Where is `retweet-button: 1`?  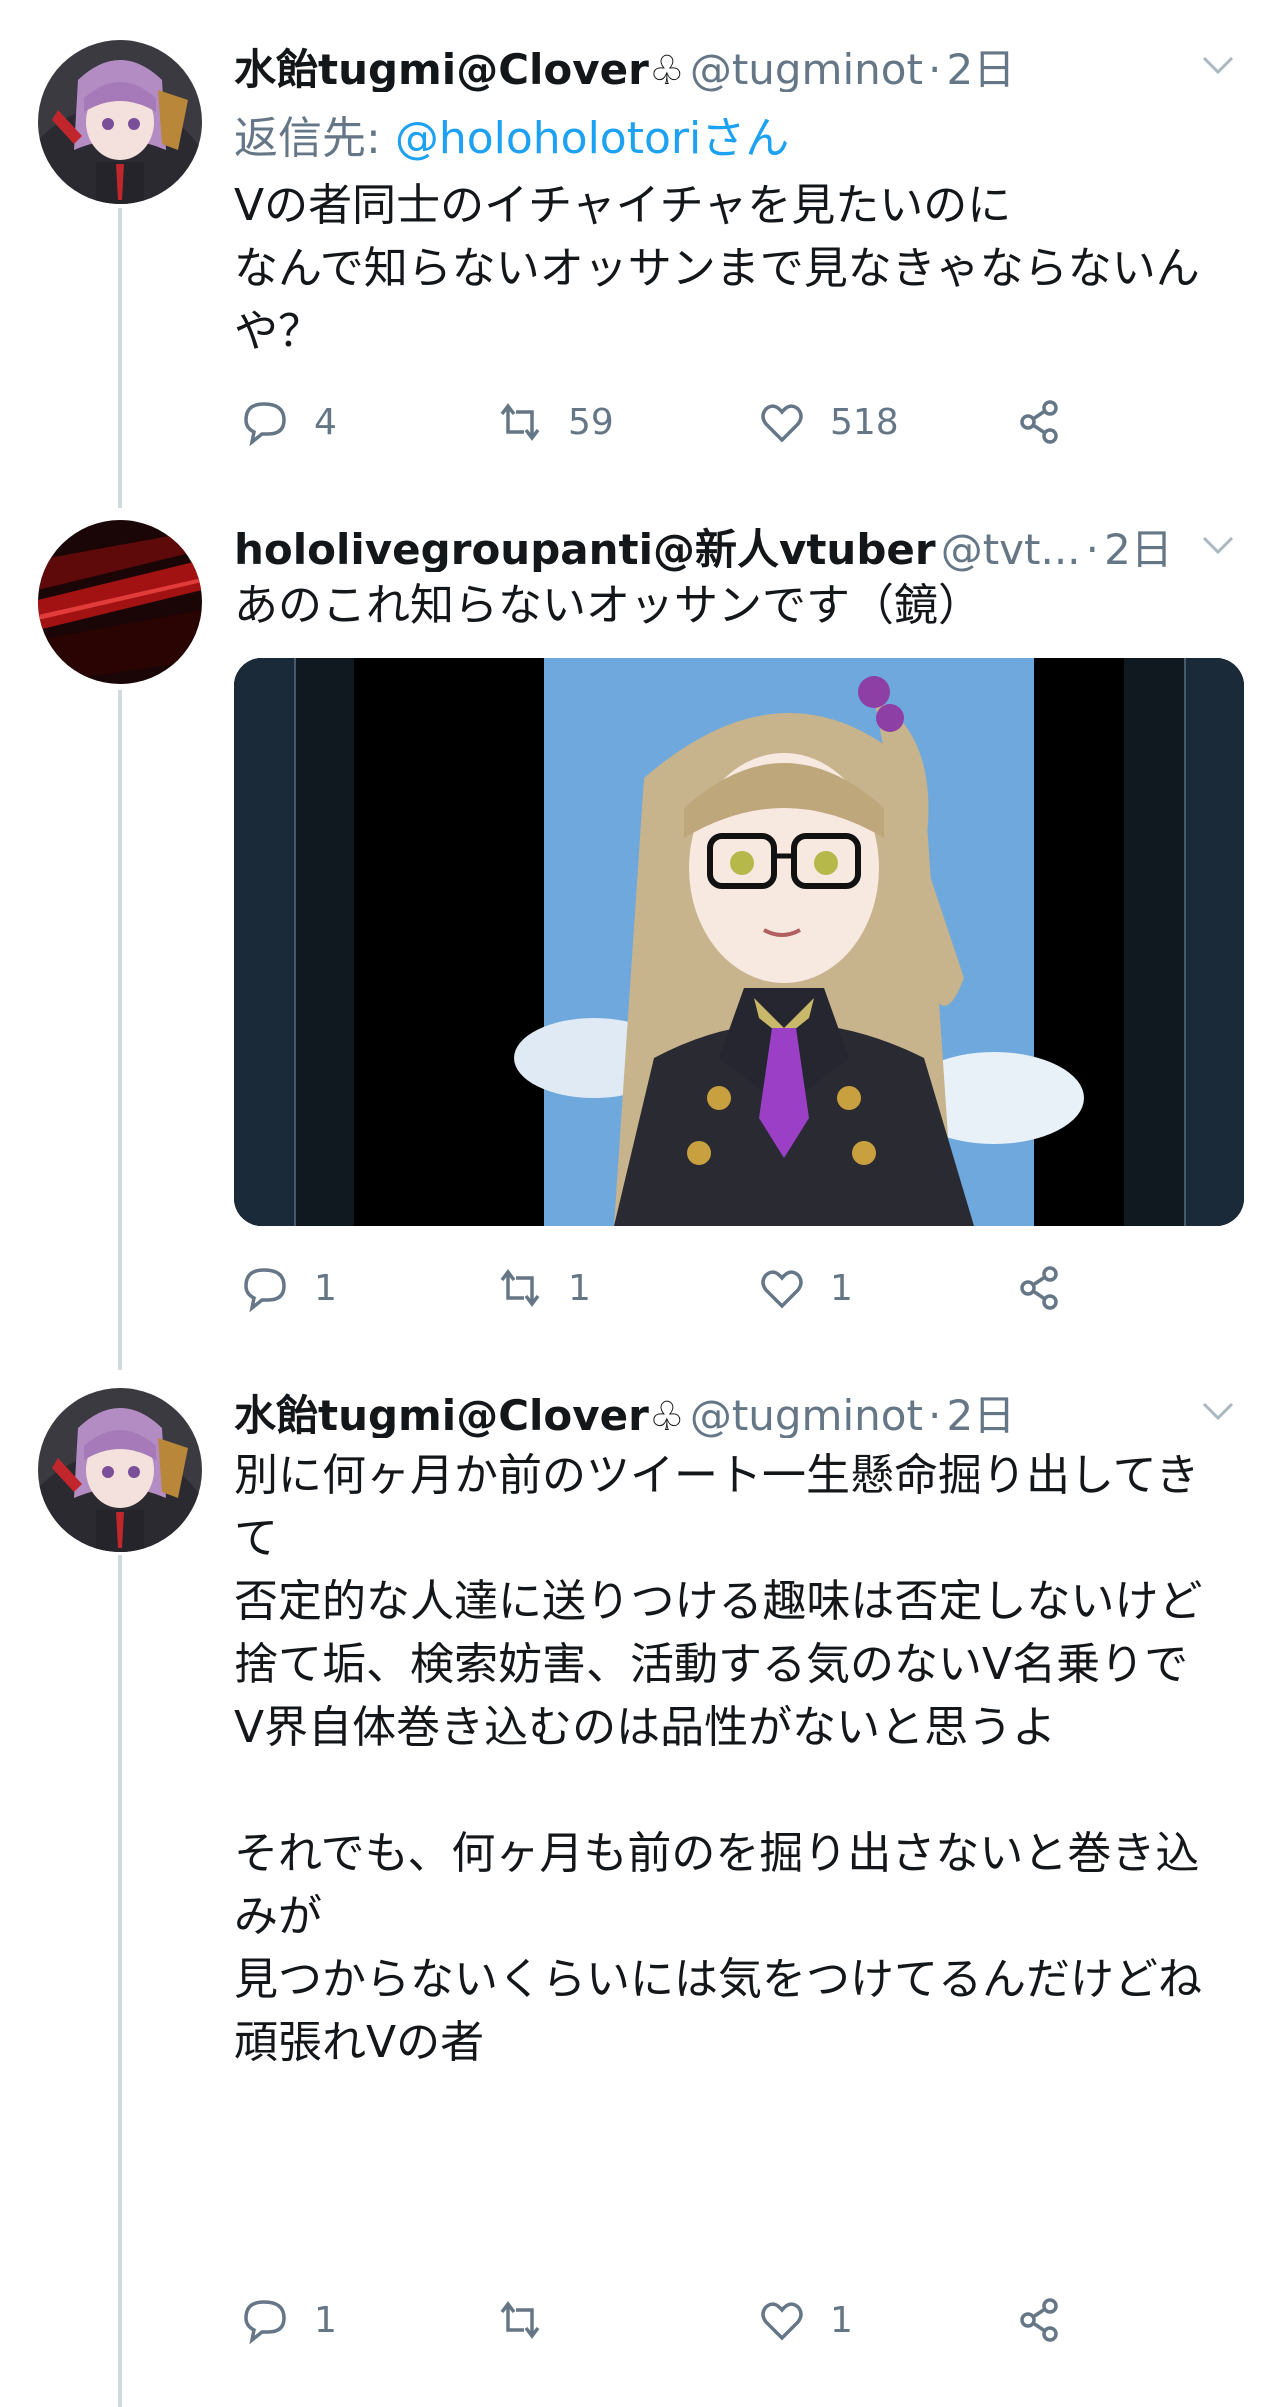 retweet-button: 1 is located at coordinates (542, 1288).